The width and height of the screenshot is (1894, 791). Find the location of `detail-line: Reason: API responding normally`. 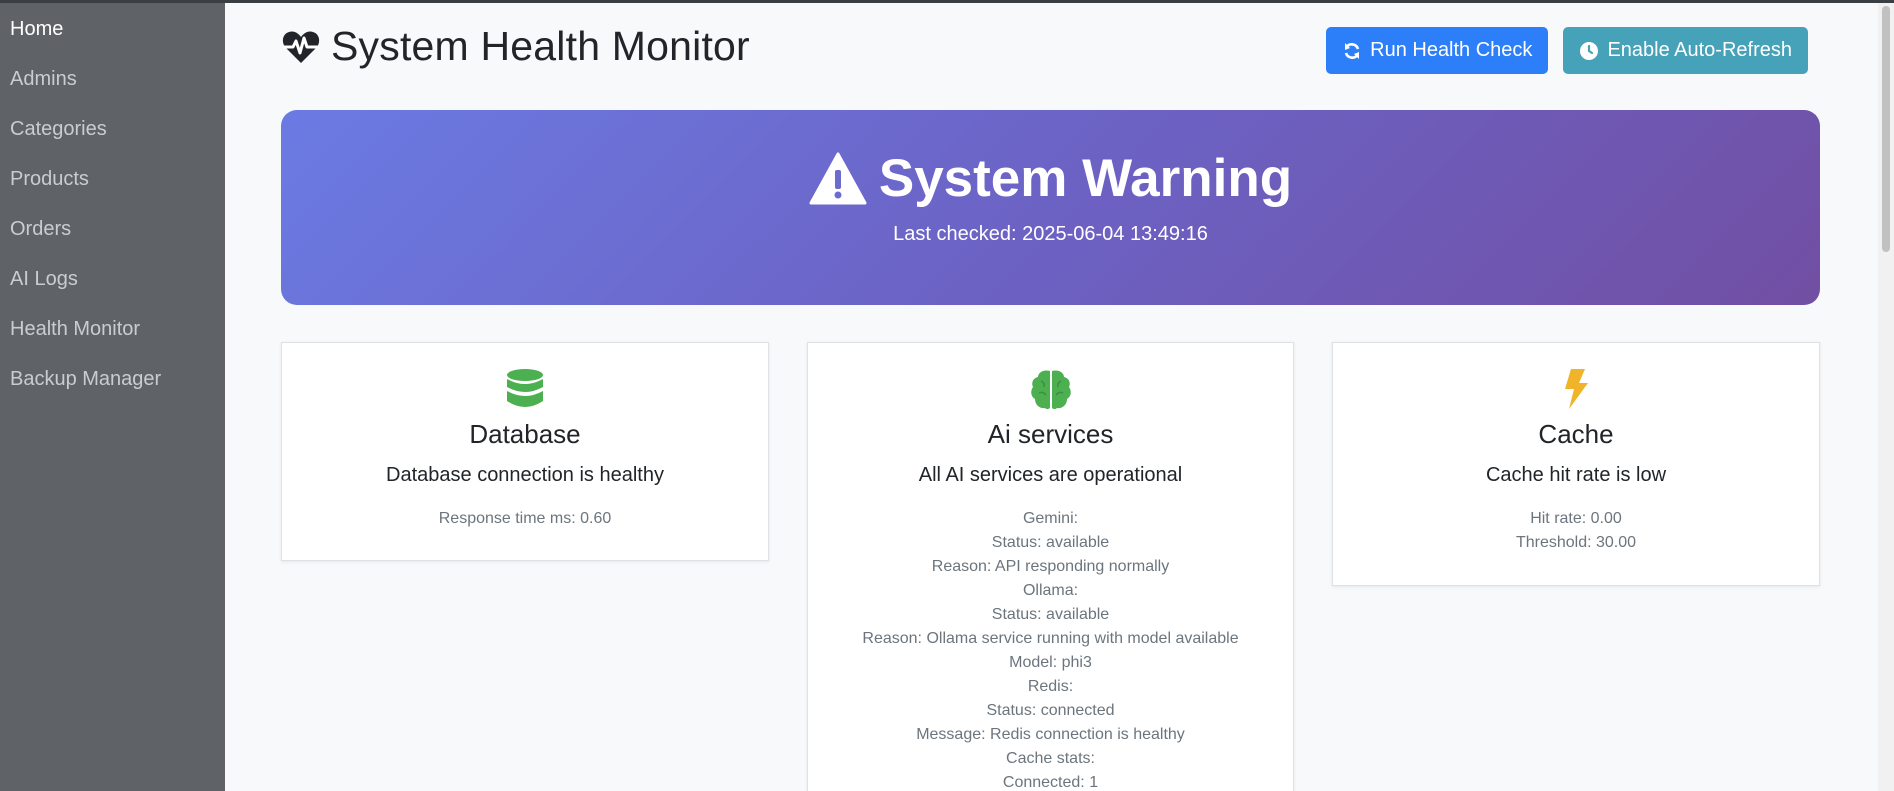

detail-line: Reason: API responding normally is located at coordinates (1050, 566).